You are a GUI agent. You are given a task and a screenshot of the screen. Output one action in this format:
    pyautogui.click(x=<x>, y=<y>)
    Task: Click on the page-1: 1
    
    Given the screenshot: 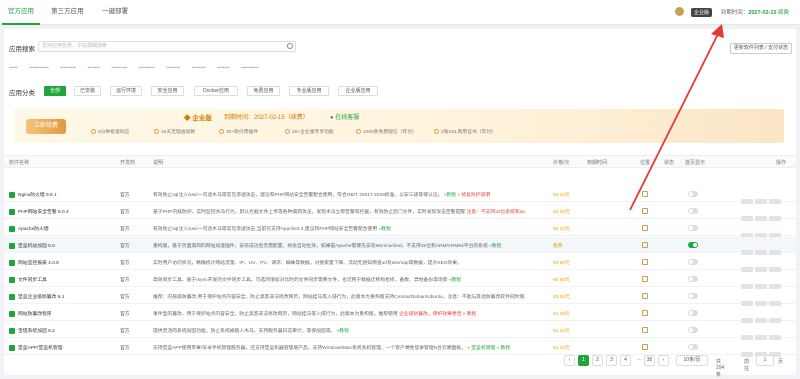 What is the action you would take?
    pyautogui.click(x=583, y=360)
    